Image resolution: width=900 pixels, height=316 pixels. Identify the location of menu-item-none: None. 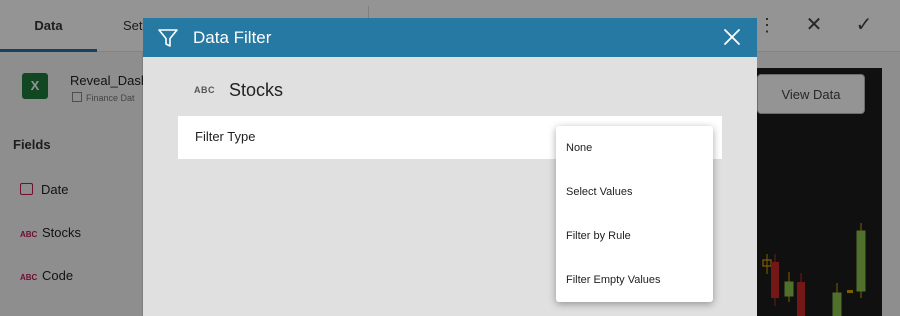
(634, 148).